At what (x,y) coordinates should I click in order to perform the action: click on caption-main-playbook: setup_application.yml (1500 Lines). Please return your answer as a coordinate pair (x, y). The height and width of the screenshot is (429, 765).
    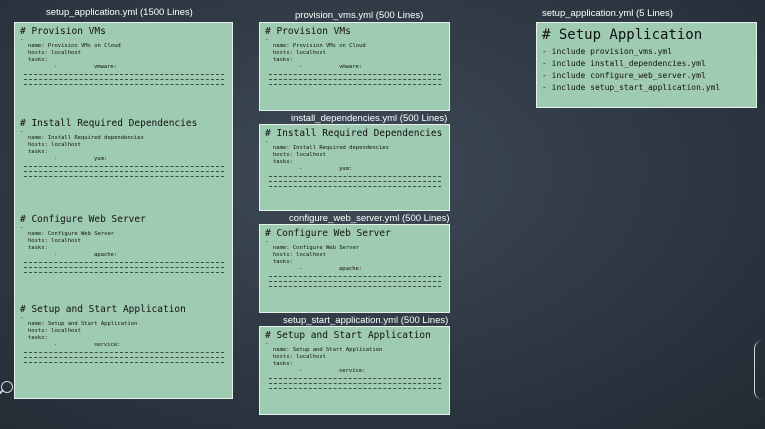
    Looking at the image, I should click on (119, 12).